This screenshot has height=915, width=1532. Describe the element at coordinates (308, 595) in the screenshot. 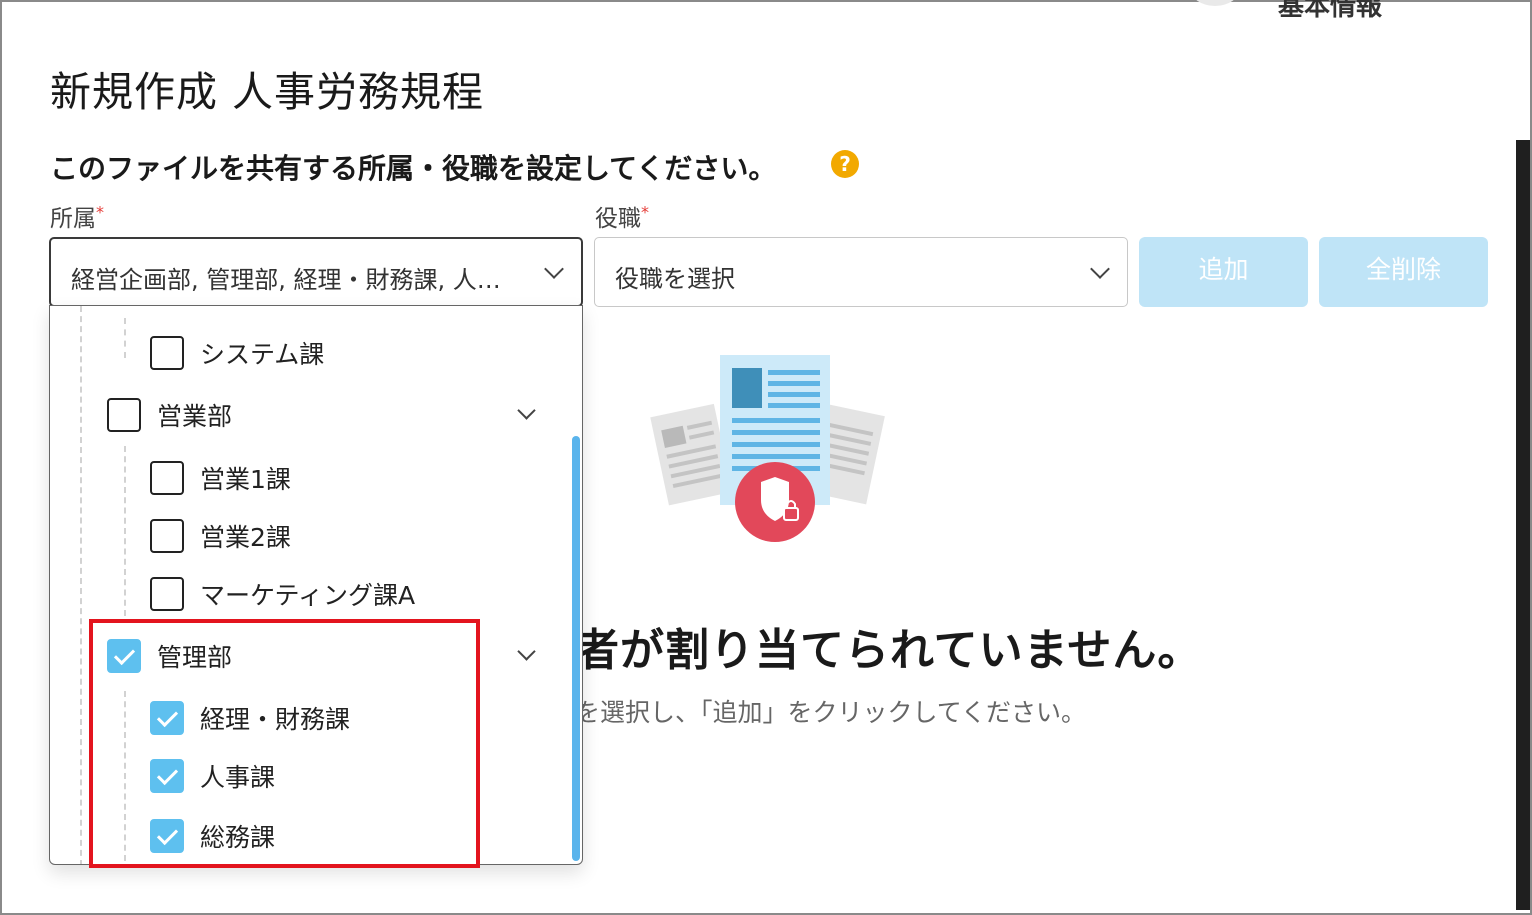

I see `option-label: マーケティング課A` at that location.